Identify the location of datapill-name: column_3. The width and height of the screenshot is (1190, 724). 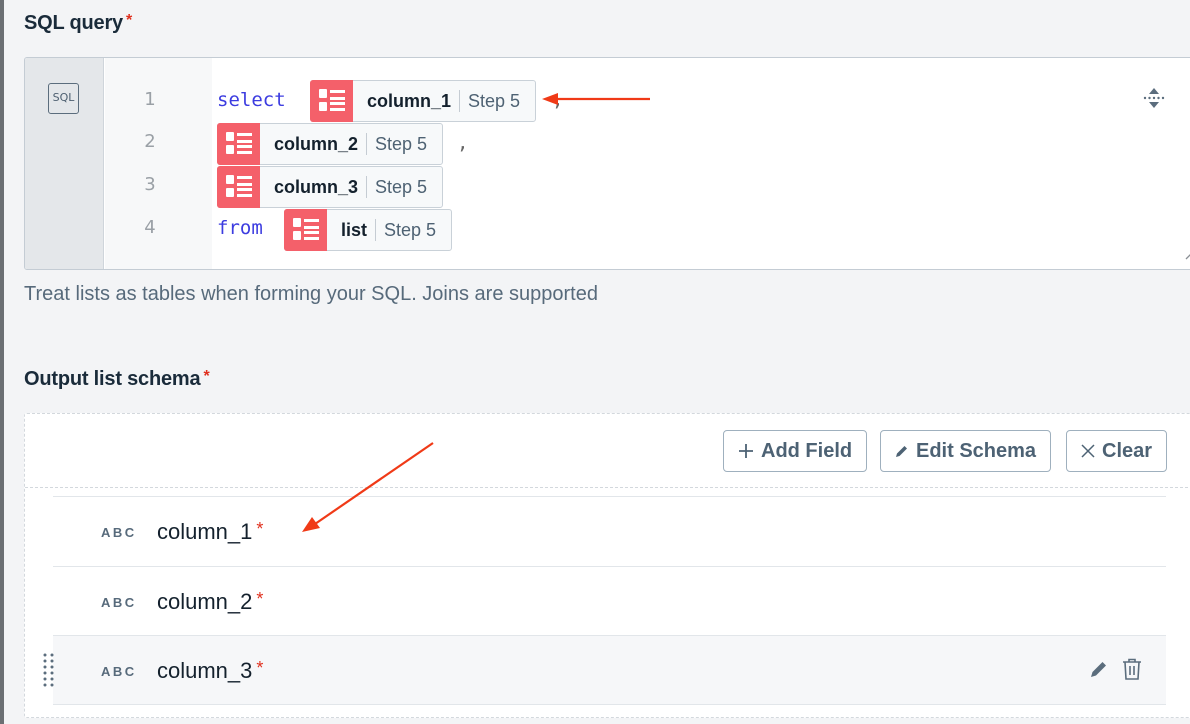
(316, 186).